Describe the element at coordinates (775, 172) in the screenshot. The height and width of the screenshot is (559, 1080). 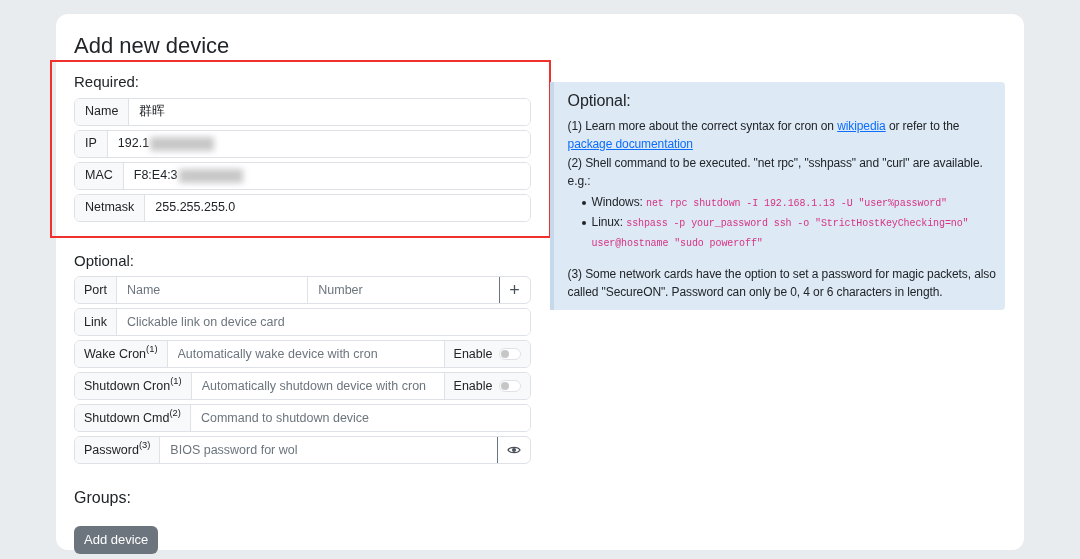
I see `help-text: (2) Shell command to be executed. "net rpc", "sshpass" and "curl" are available. e.g.:` at that location.